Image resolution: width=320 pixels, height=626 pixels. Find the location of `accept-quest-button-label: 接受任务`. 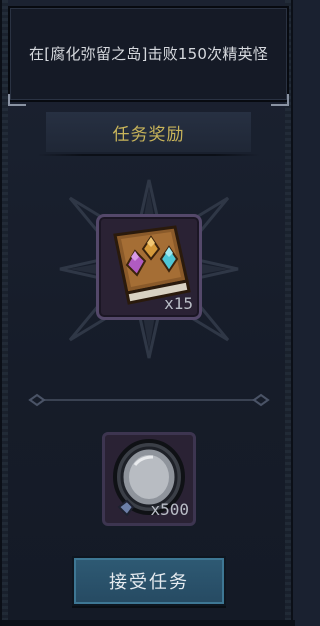

accept-quest-button-label: 接受任务 is located at coordinates (149, 582).